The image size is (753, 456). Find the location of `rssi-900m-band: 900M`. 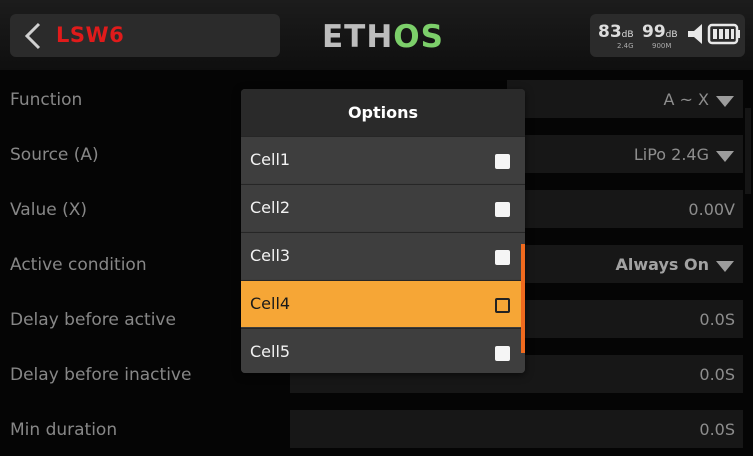

rssi-900m-band: 900M is located at coordinates (662, 46).